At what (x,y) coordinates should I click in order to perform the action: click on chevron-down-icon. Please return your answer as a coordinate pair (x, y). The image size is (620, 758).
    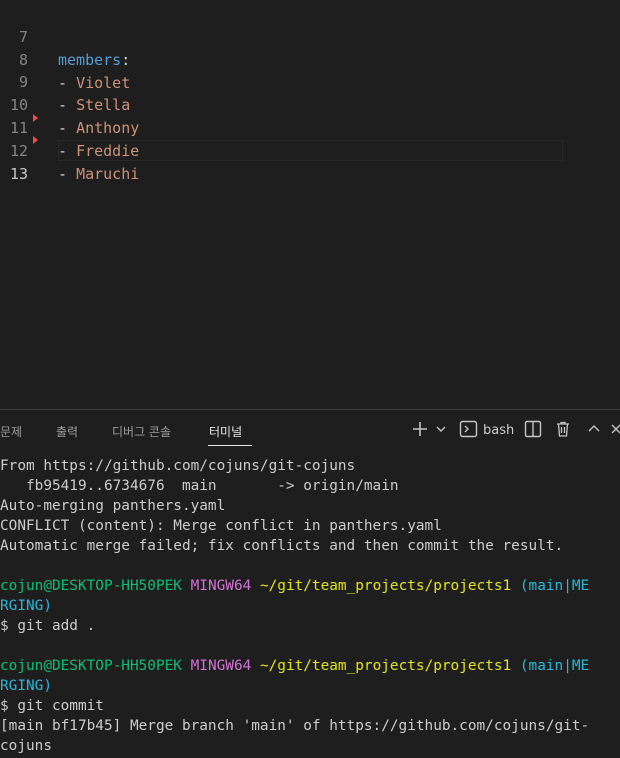
    Looking at the image, I should click on (441, 431).